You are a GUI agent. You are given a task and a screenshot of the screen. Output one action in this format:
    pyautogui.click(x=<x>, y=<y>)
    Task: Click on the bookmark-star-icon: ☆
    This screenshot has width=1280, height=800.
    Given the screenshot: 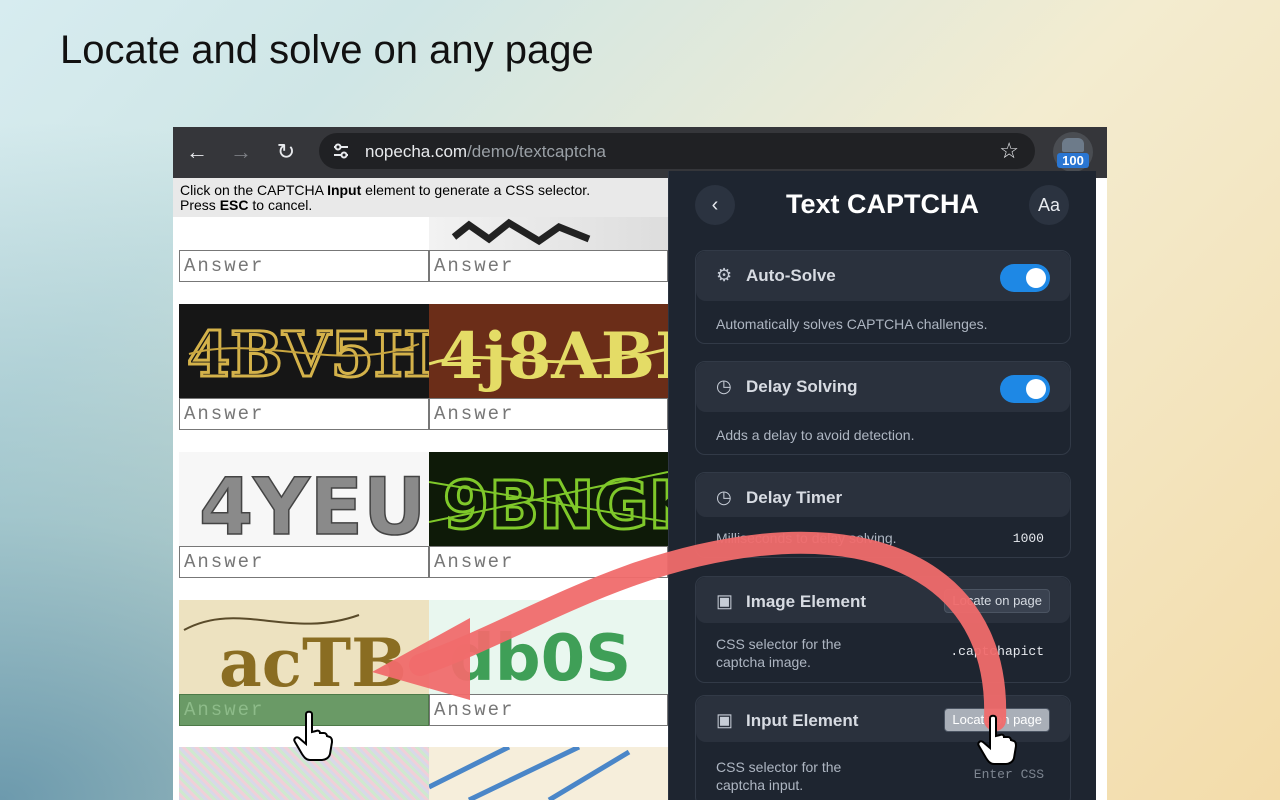 What is the action you would take?
    pyautogui.click(x=1009, y=151)
    